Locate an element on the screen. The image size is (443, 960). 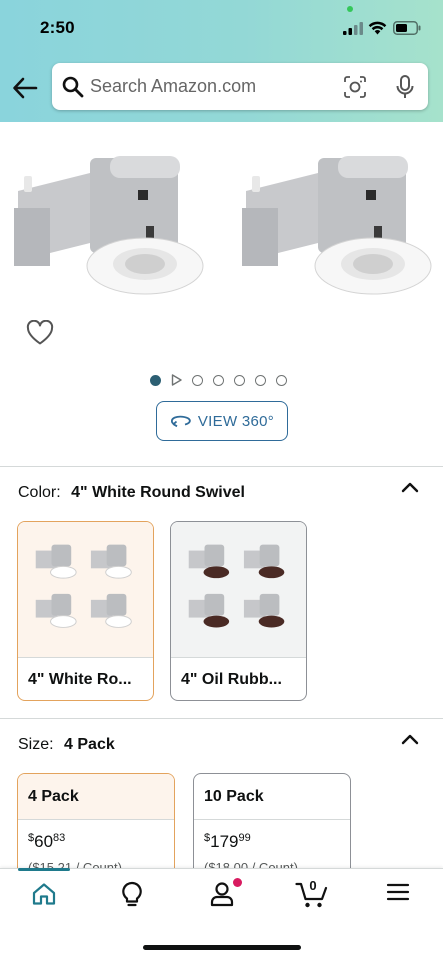
size-option-price: $6083 is located at coordinates (46, 842).